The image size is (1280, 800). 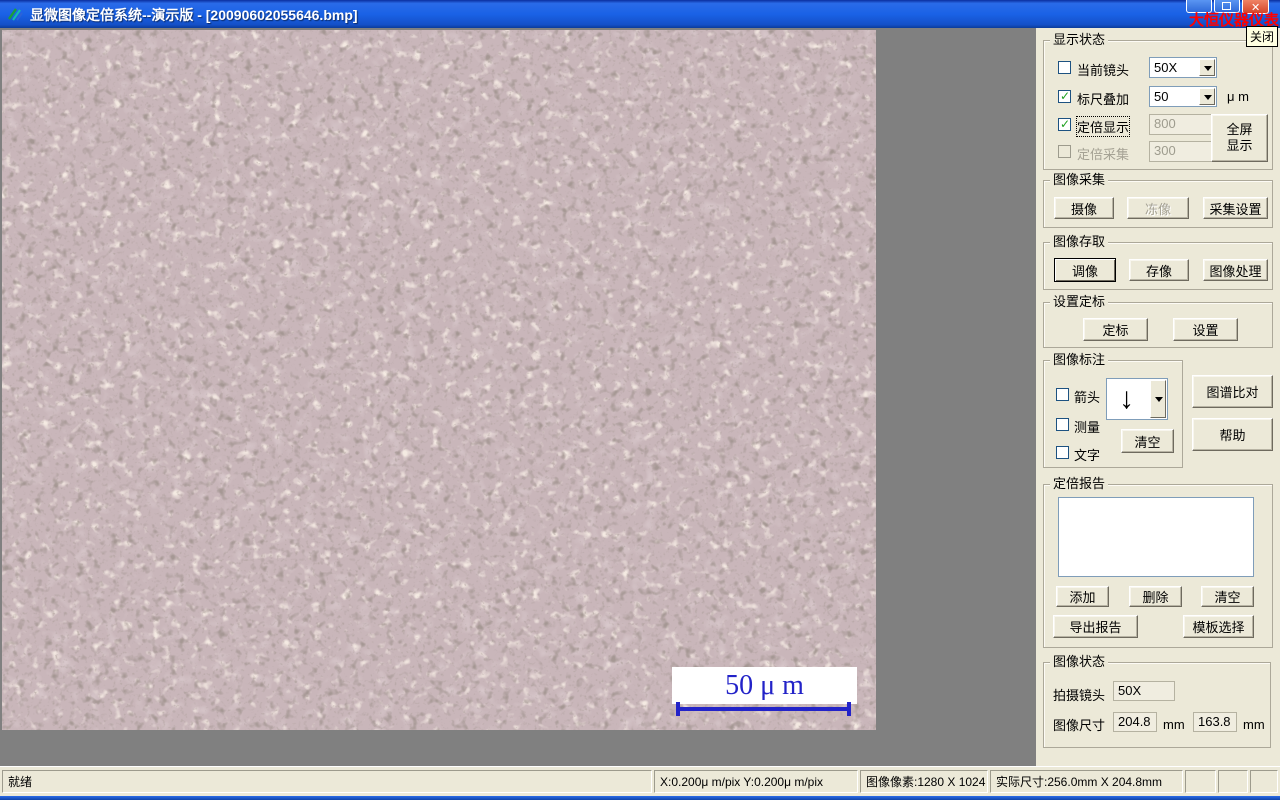 What do you see at coordinates (1137, 399) in the screenshot?
I see `arrow-style-combo: ↓` at bounding box center [1137, 399].